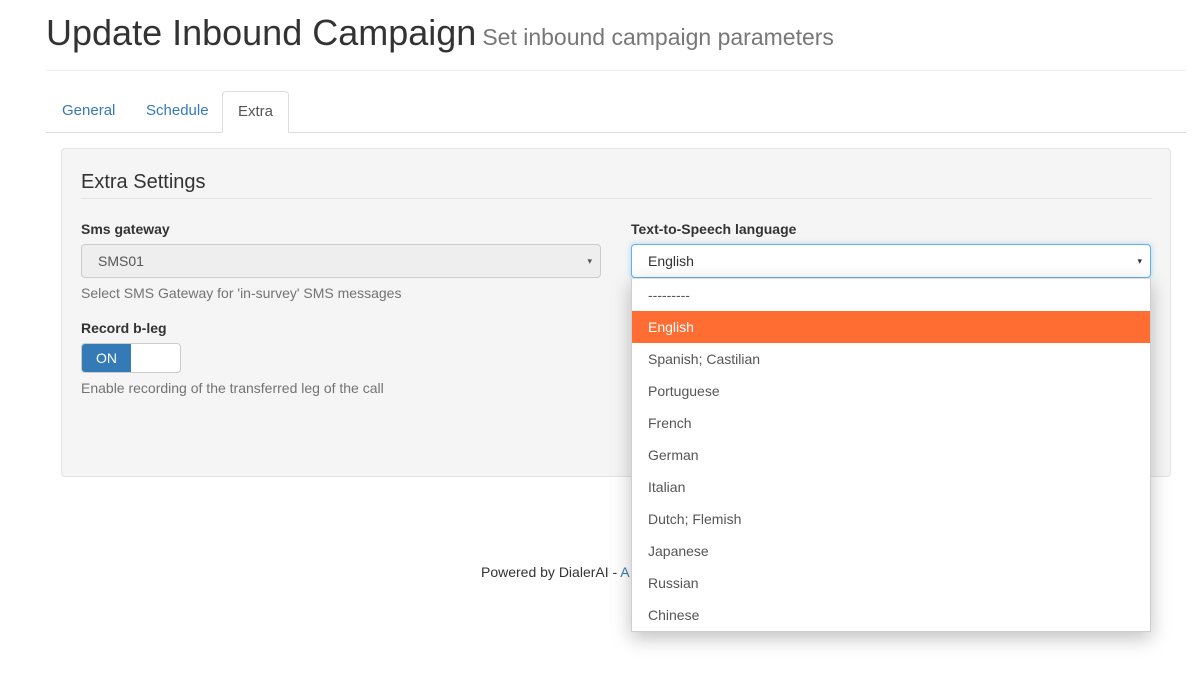  Describe the element at coordinates (88, 112) in the screenshot. I see `tab-general: General` at that location.